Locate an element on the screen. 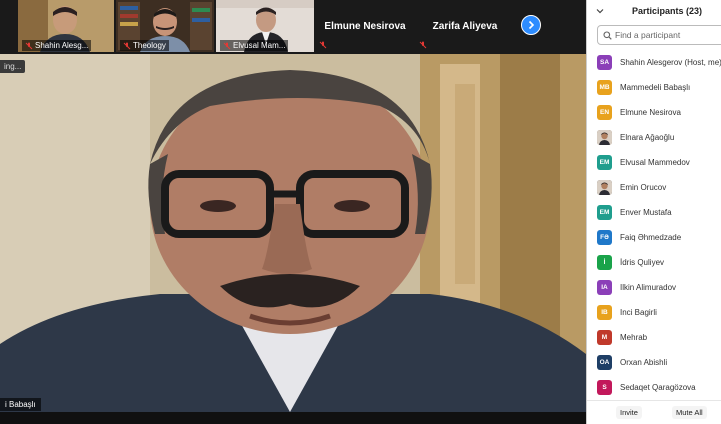 Image resolution: width=721 pixels, height=424 pixels. mute-all-button: Mute All is located at coordinates (689, 412).